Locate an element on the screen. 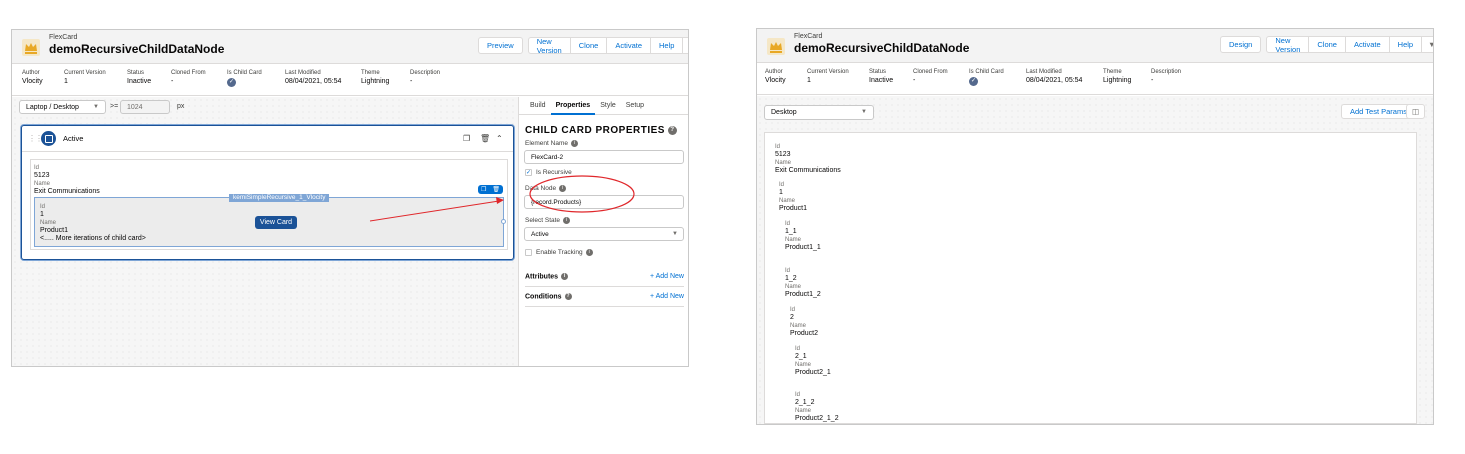 The width and height of the screenshot is (1465, 454). new-version-button: New Version is located at coordinates (1288, 45).